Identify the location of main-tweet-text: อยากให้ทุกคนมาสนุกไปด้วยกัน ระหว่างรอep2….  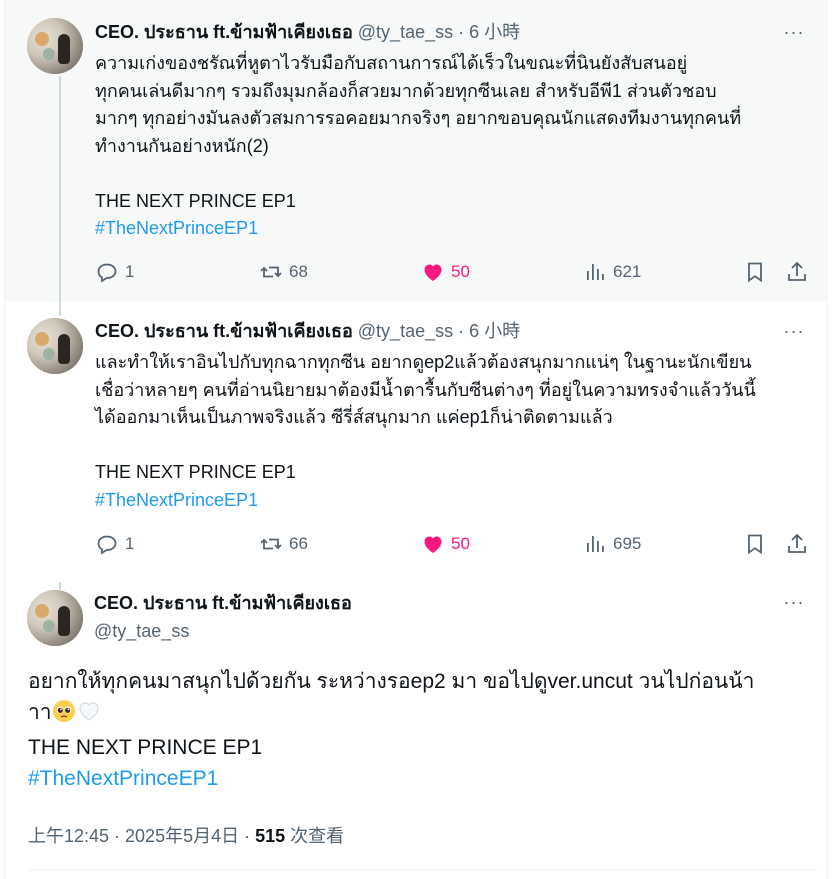
(423, 730).